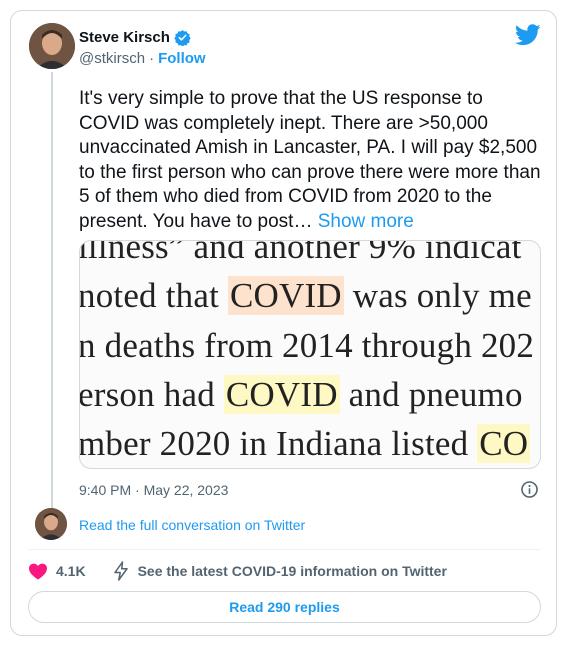 The width and height of the screenshot is (570, 645). What do you see at coordinates (124, 37) in the screenshot?
I see `author-name: Steve Kirsch` at bounding box center [124, 37].